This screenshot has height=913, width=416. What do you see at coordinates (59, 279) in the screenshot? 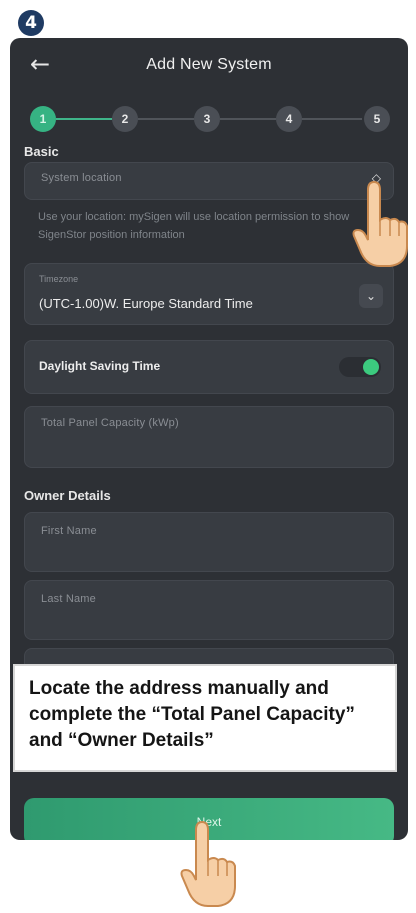
I see `timezone-label: Timezone` at bounding box center [59, 279].